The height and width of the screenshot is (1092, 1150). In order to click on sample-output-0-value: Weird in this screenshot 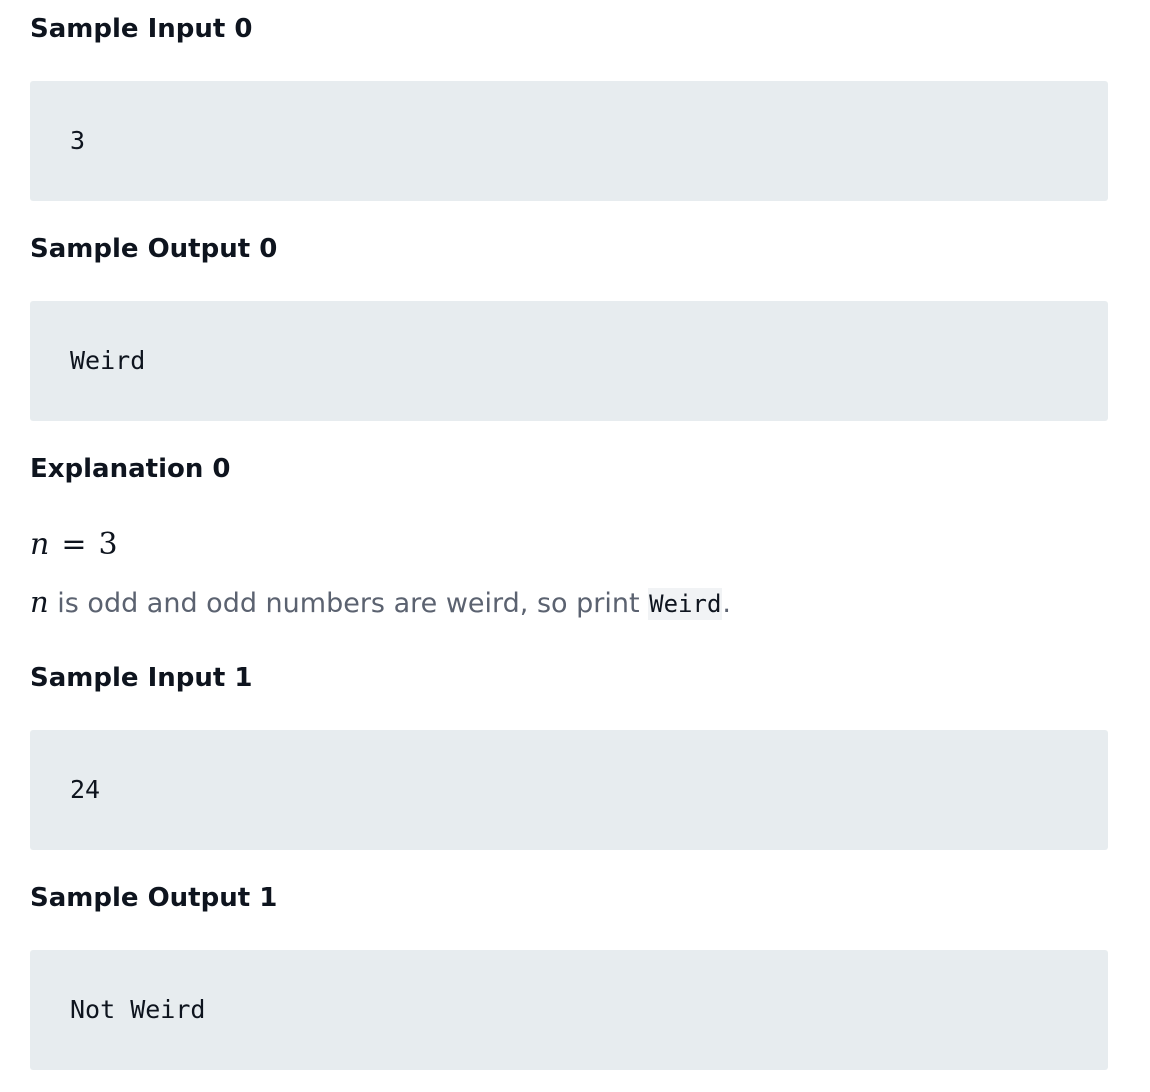, I will do `click(108, 360)`.